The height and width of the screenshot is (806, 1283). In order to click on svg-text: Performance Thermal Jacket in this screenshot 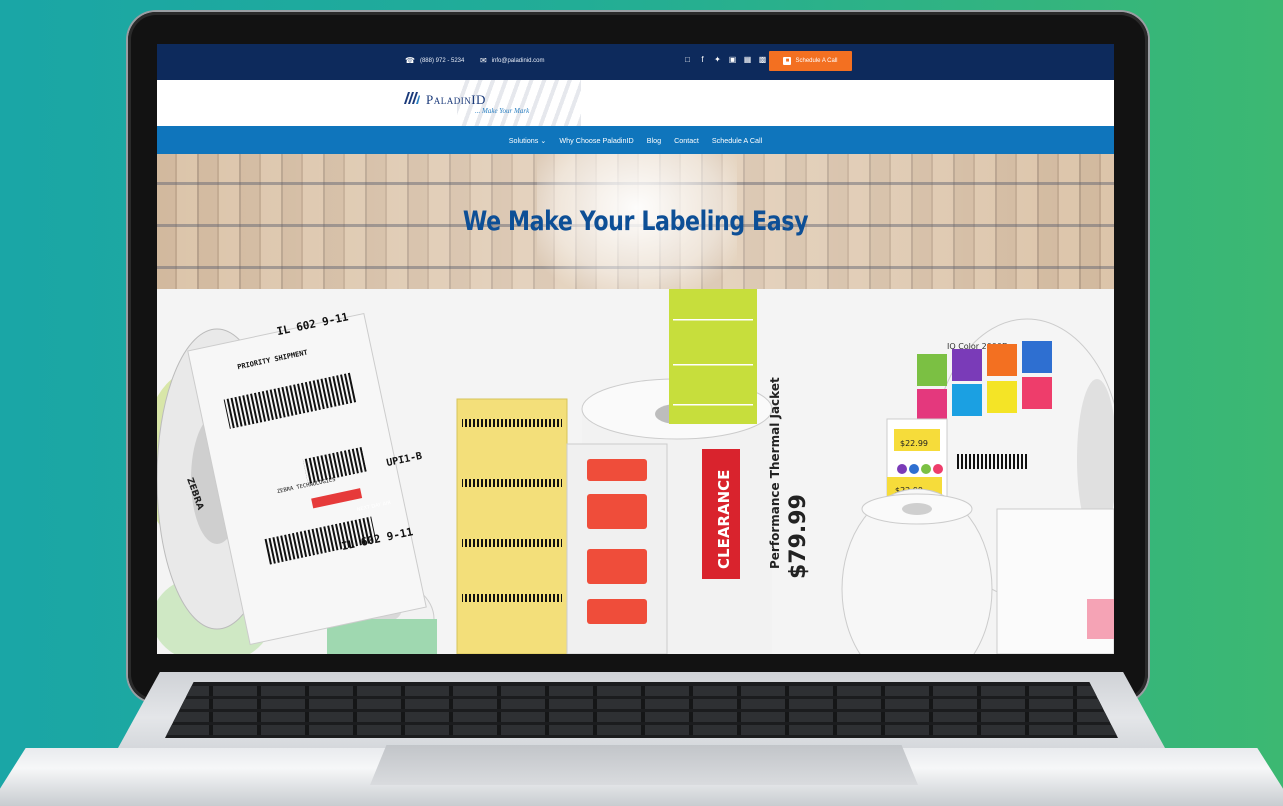, I will do `click(775, 473)`.